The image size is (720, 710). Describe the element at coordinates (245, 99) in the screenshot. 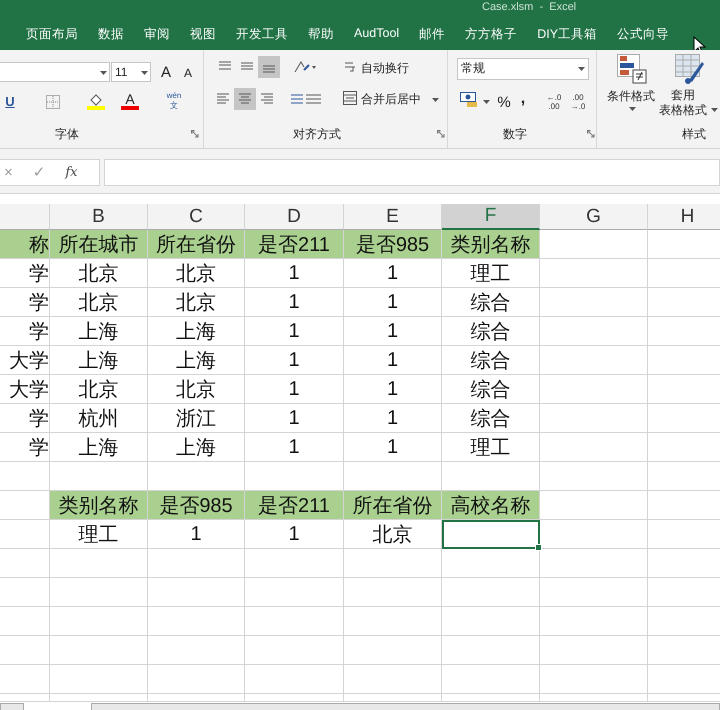

I see `horizontal-align-button` at that location.